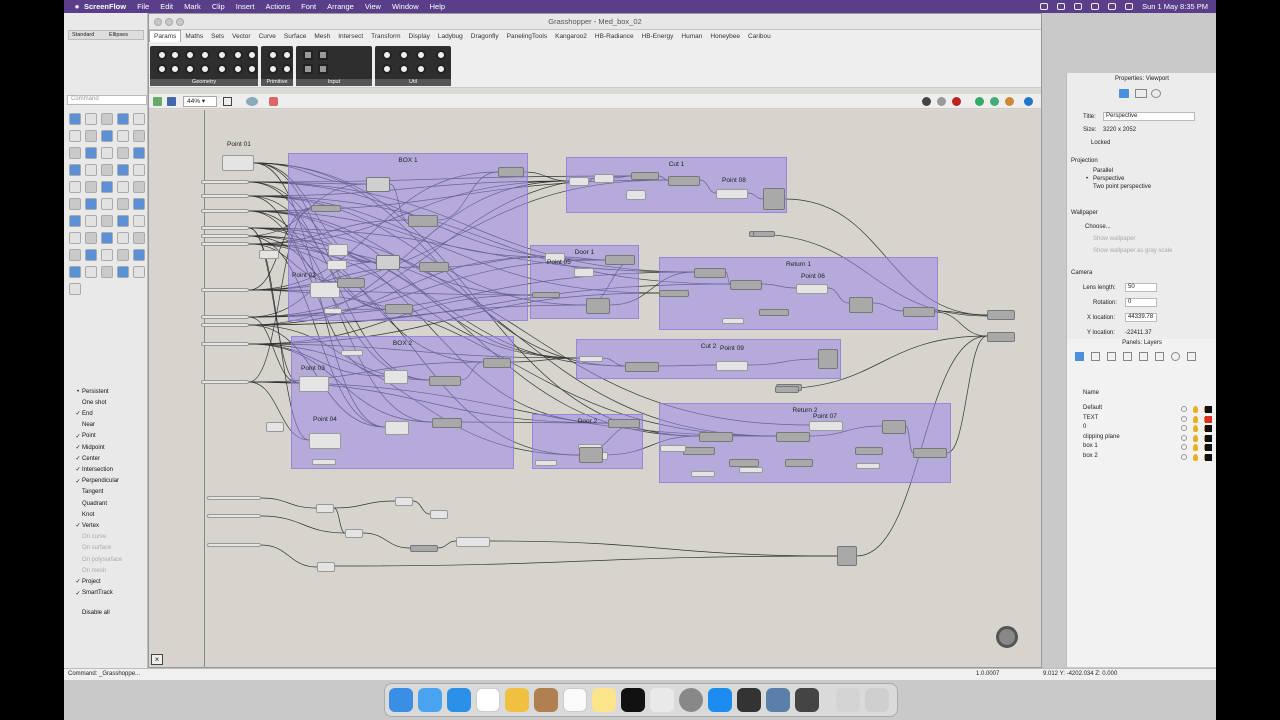 This screenshot has height=720, width=1280. Describe the element at coordinates (106, 525) in the screenshot. I see `osnap-vertex: ✓ Vertex` at that location.